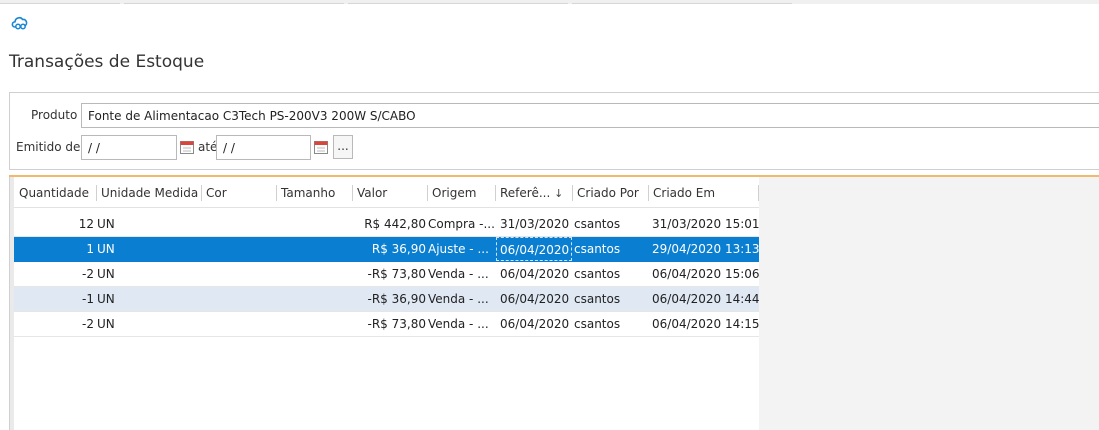 The image size is (1099, 430). Describe the element at coordinates (389, 193) in the screenshot. I see `column-header-valor: Valor` at that location.